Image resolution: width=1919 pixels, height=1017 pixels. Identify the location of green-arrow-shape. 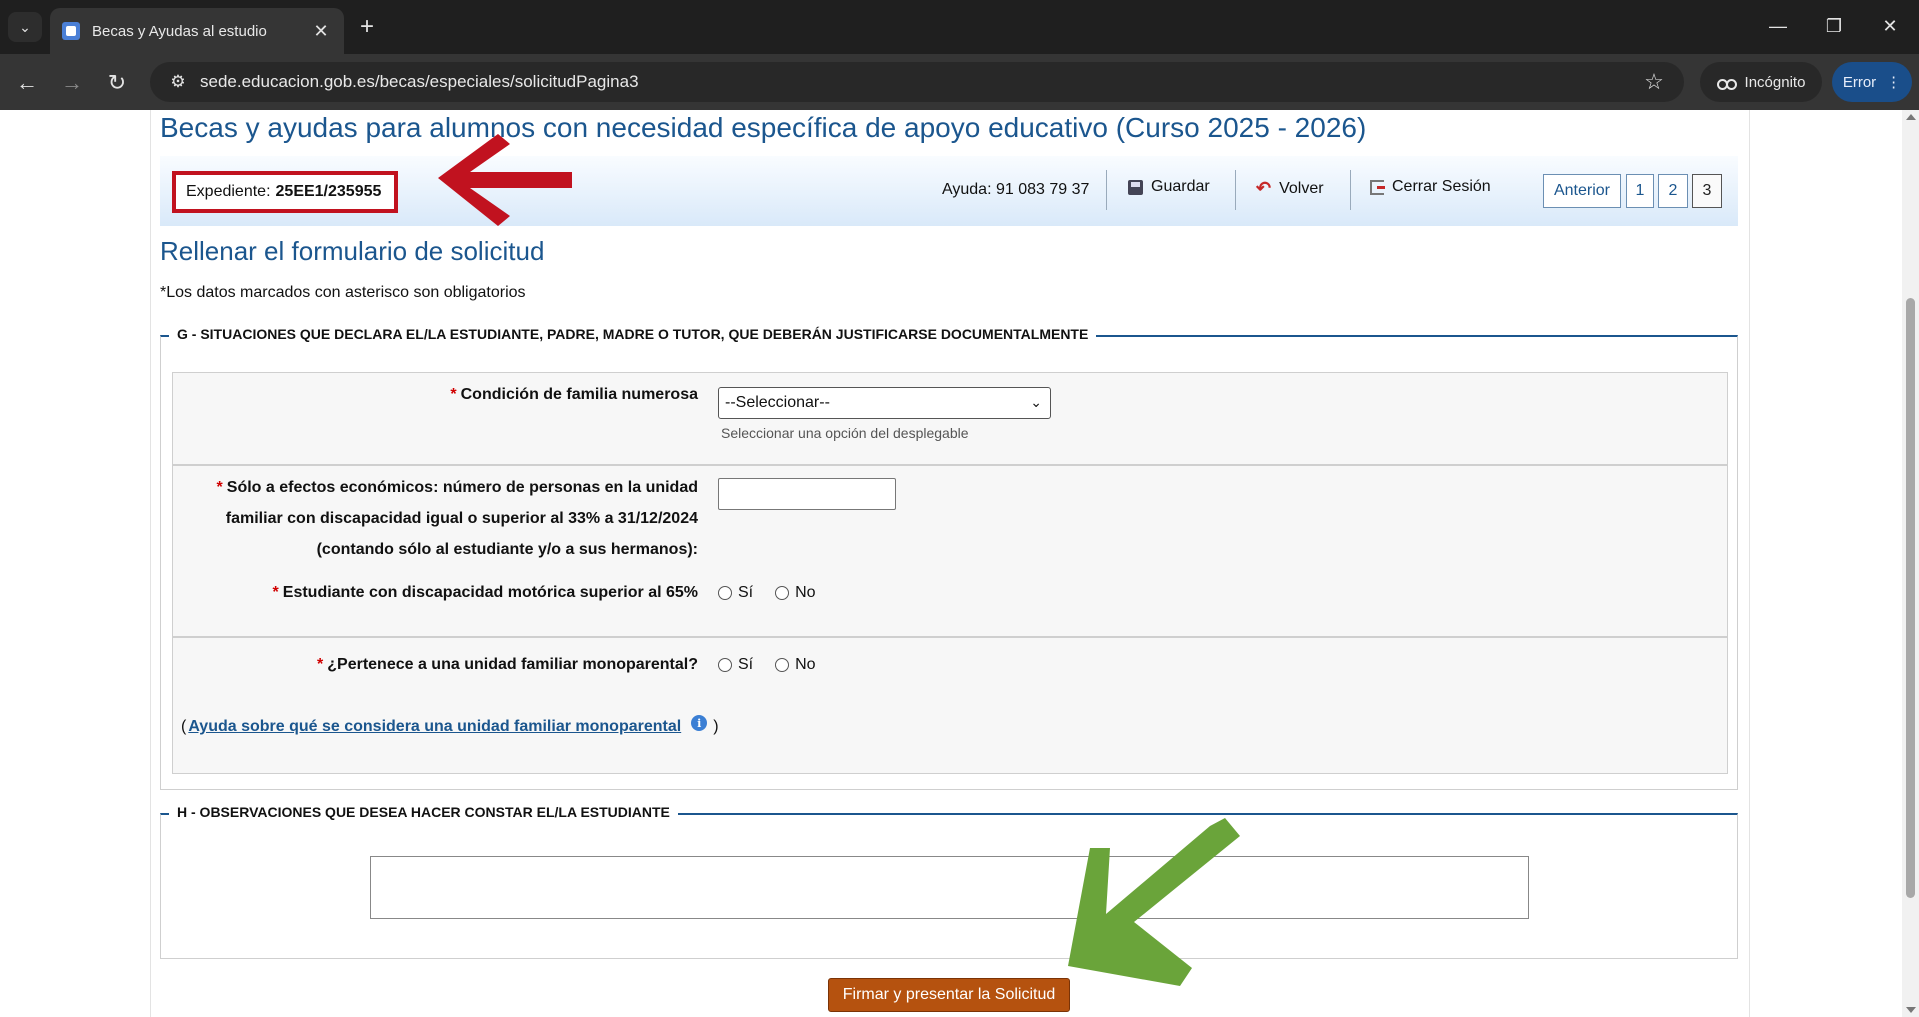
(1154, 902).